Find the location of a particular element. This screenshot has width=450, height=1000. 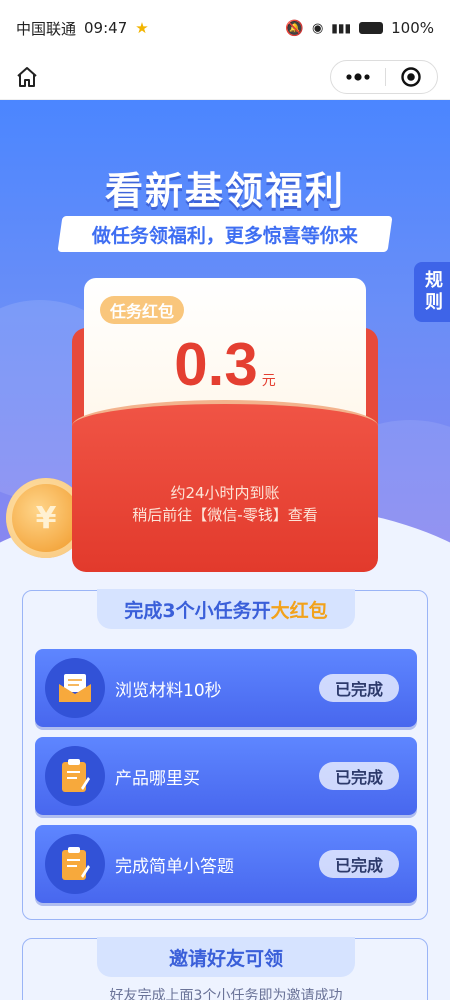

amount-unit: 元 is located at coordinates (268, 381).